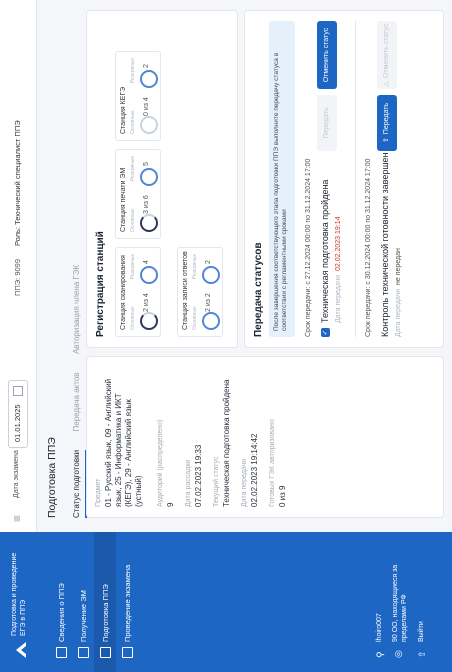 This screenshot has height=672, width=452. I want to click on logout-button: ⇧ Выйти, so click(422, 602).